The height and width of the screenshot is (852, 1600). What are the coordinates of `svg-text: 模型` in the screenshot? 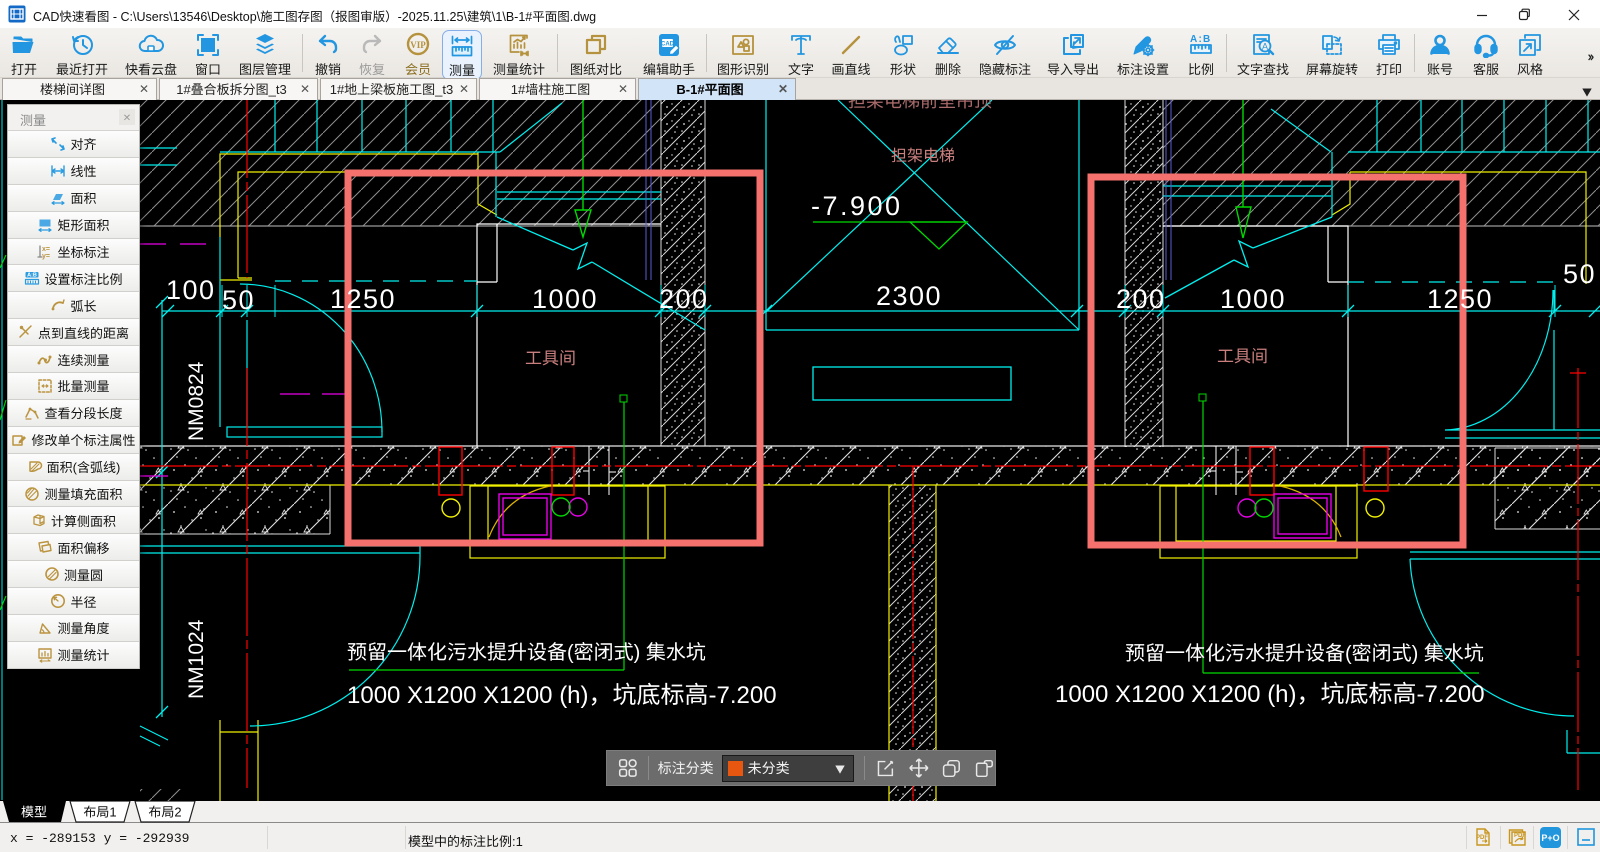 It's located at (34, 811).